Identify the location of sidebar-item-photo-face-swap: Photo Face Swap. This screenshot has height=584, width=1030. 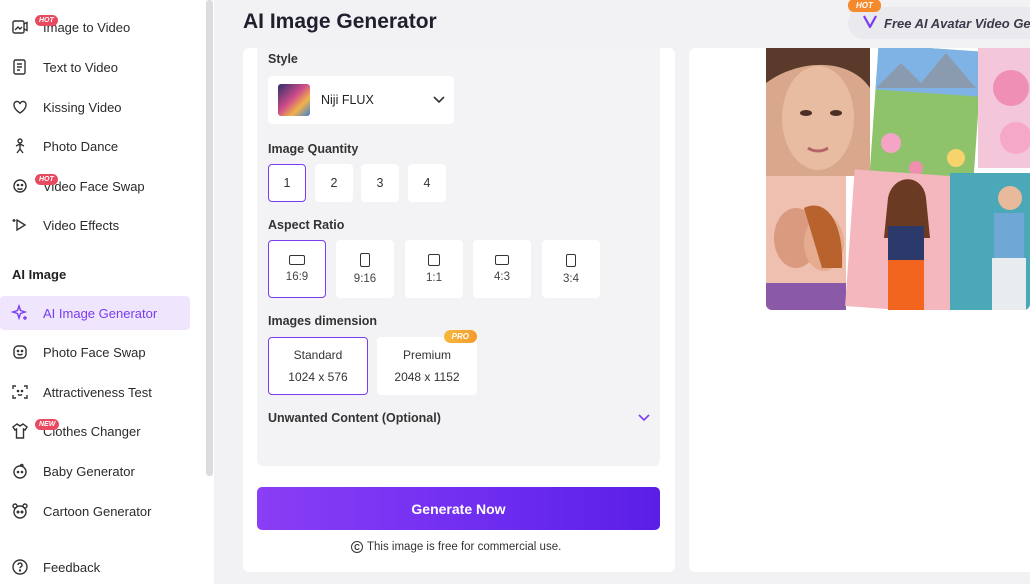
(95, 352).